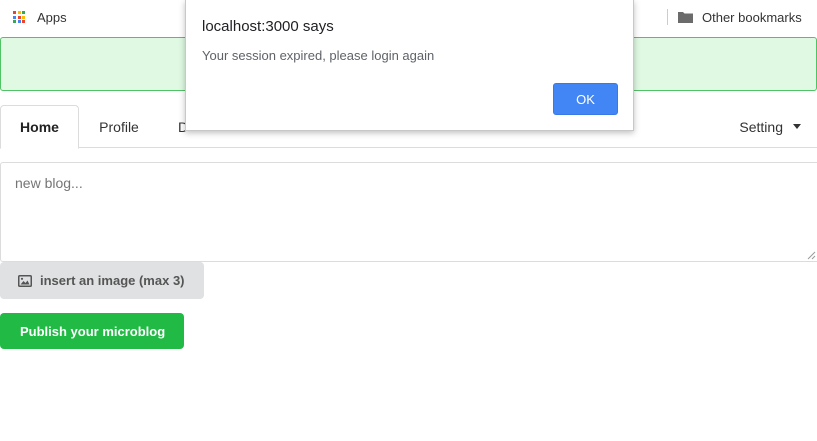 The height and width of the screenshot is (441, 817). I want to click on apps-shortcut: Apps, so click(40, 17).